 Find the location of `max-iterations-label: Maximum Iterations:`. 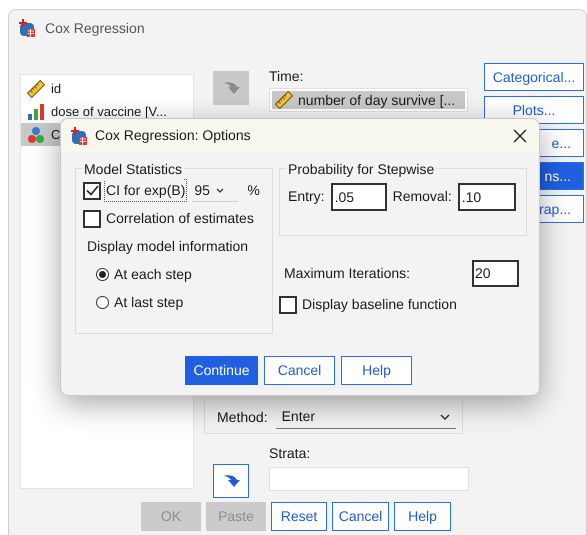

max-iterations-label: Maximum Iterations: is located at coordinates (348, 273).